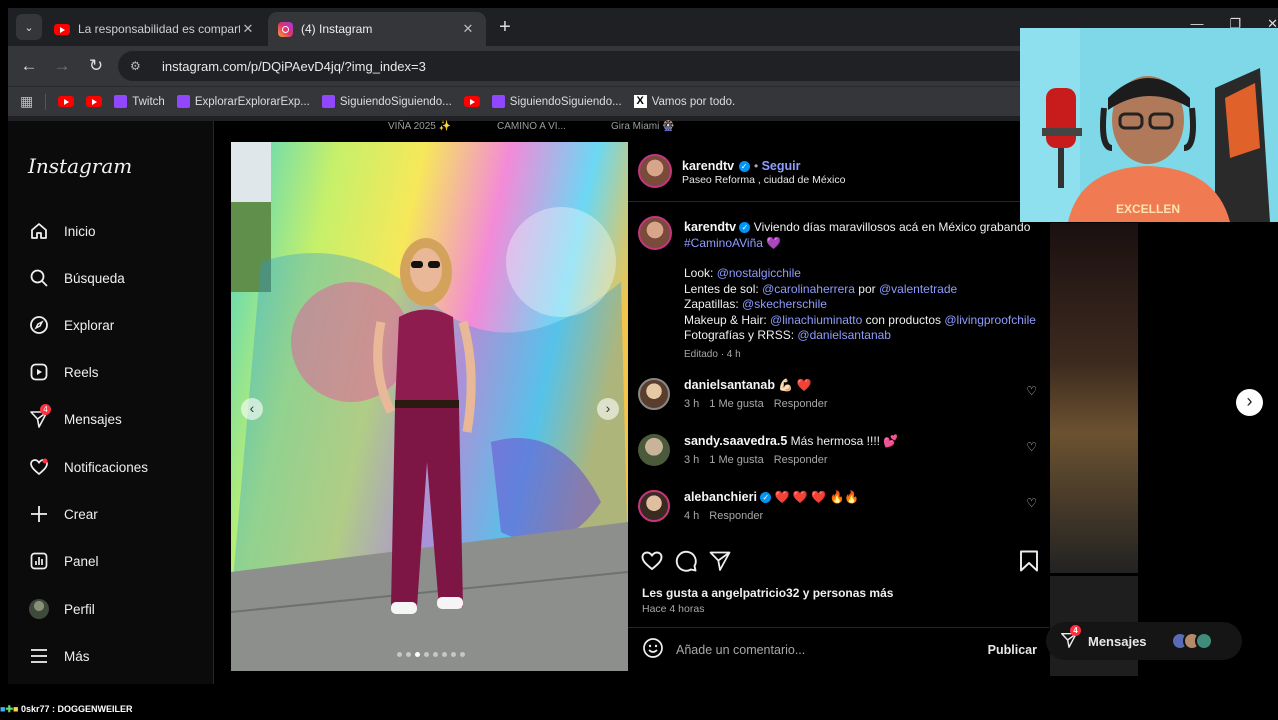  Describe the element at coordinates (692, 460) in the screenshot. I see `comment-time: 3 h` at that location.